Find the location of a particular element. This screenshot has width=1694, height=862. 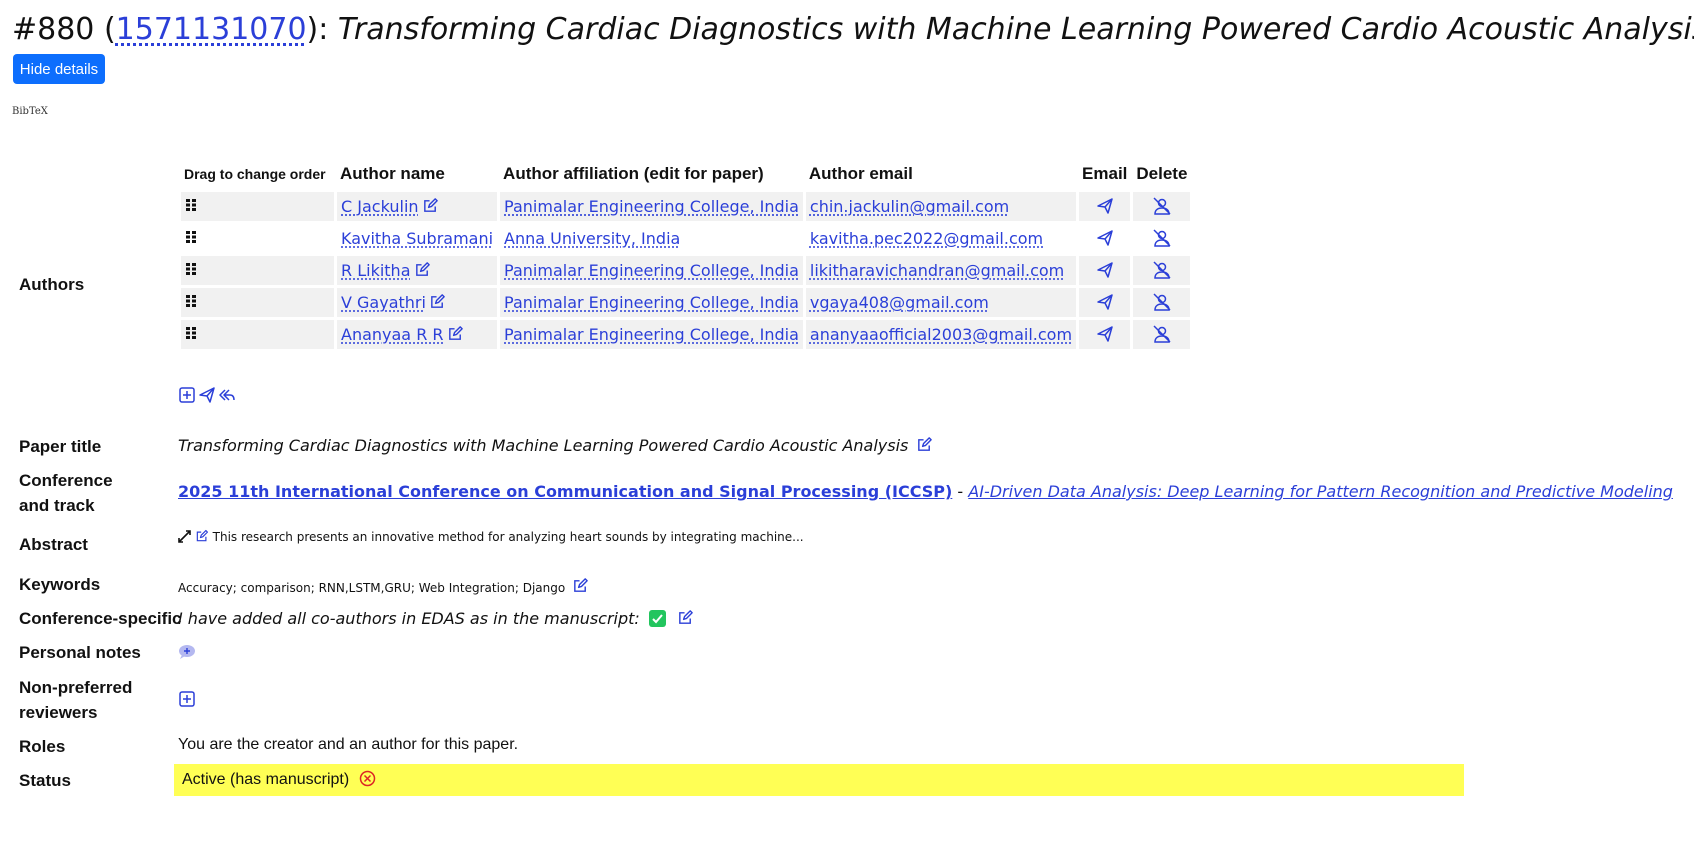

author-name-cell: Ananyaa R R is located at coordinates (417, 334).